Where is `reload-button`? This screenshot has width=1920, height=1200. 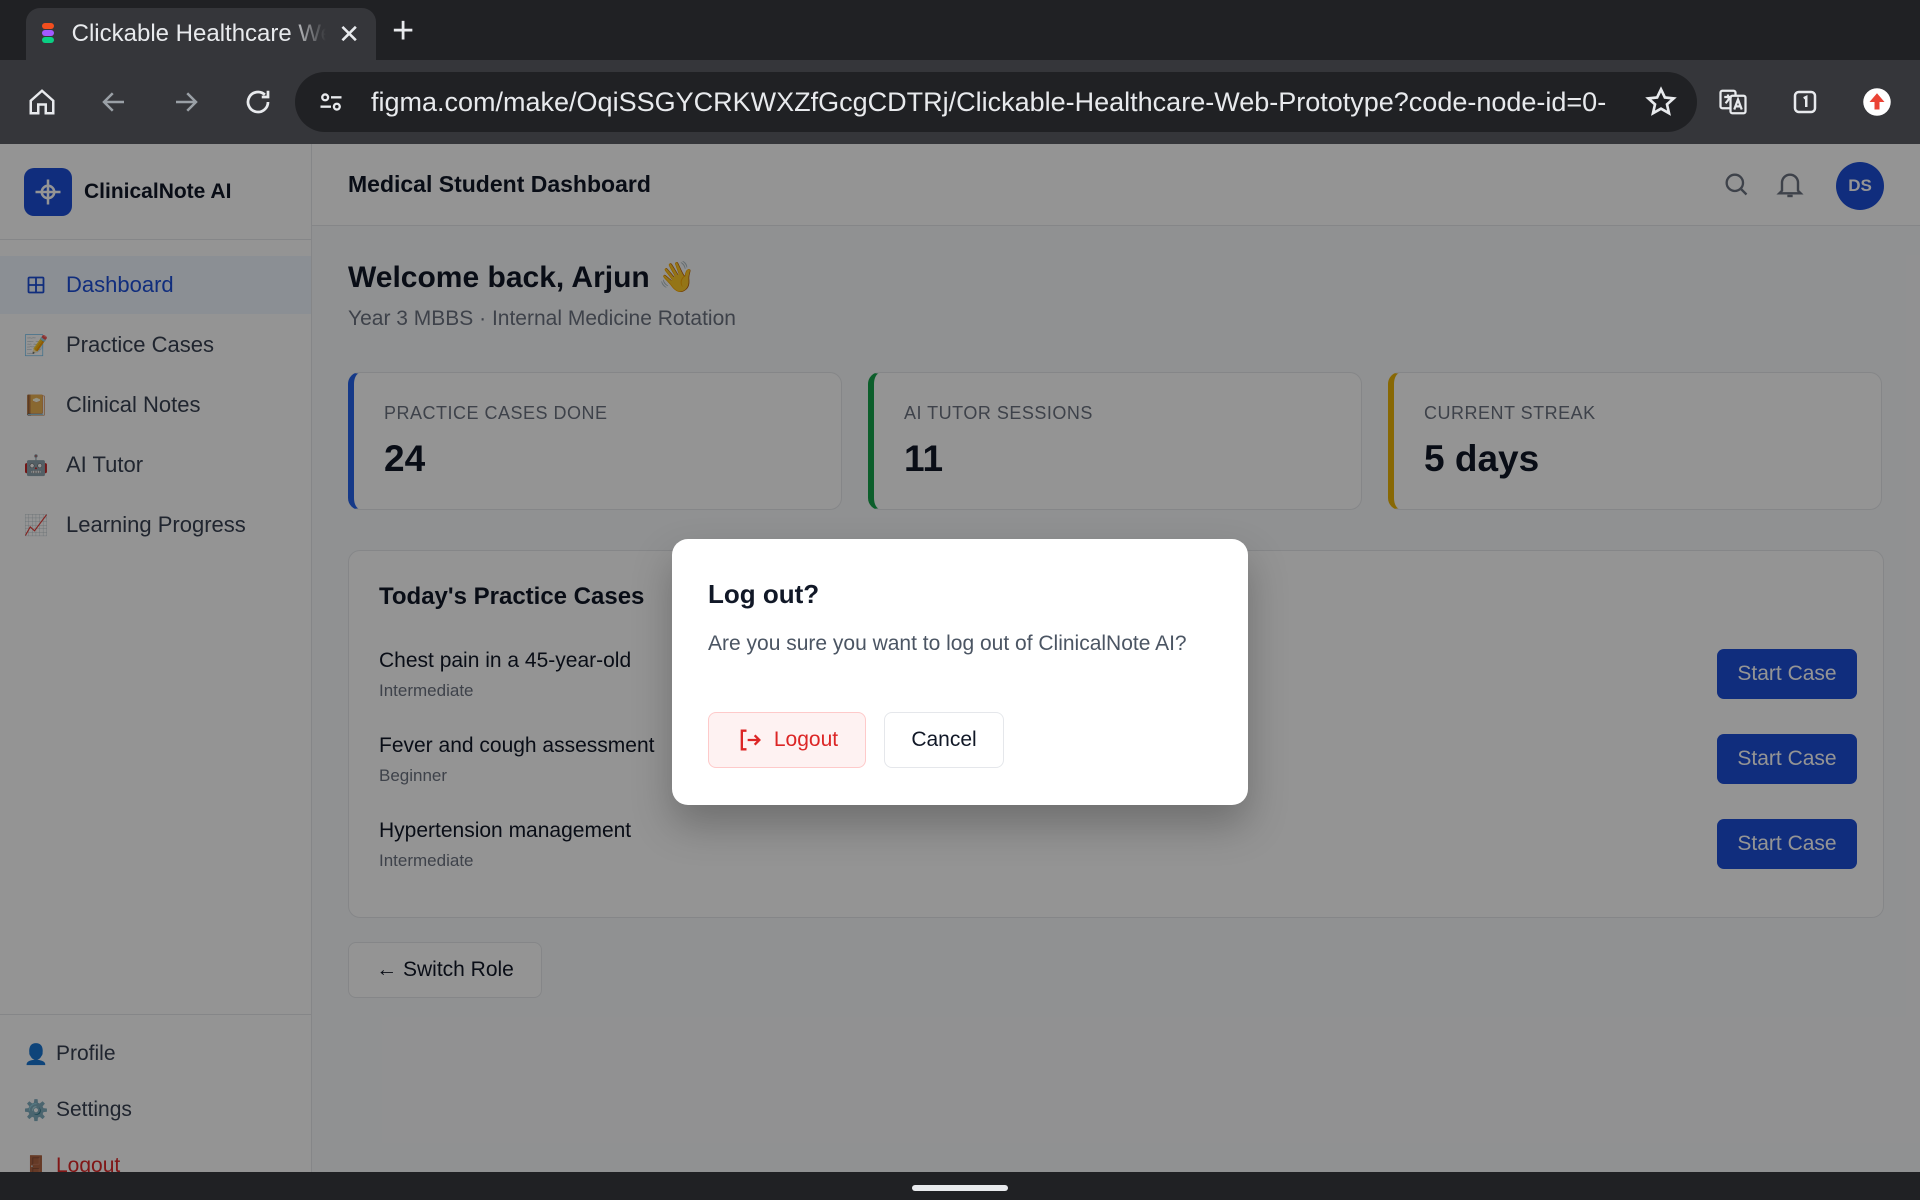 reload-button is located at coordinates (258, 102).